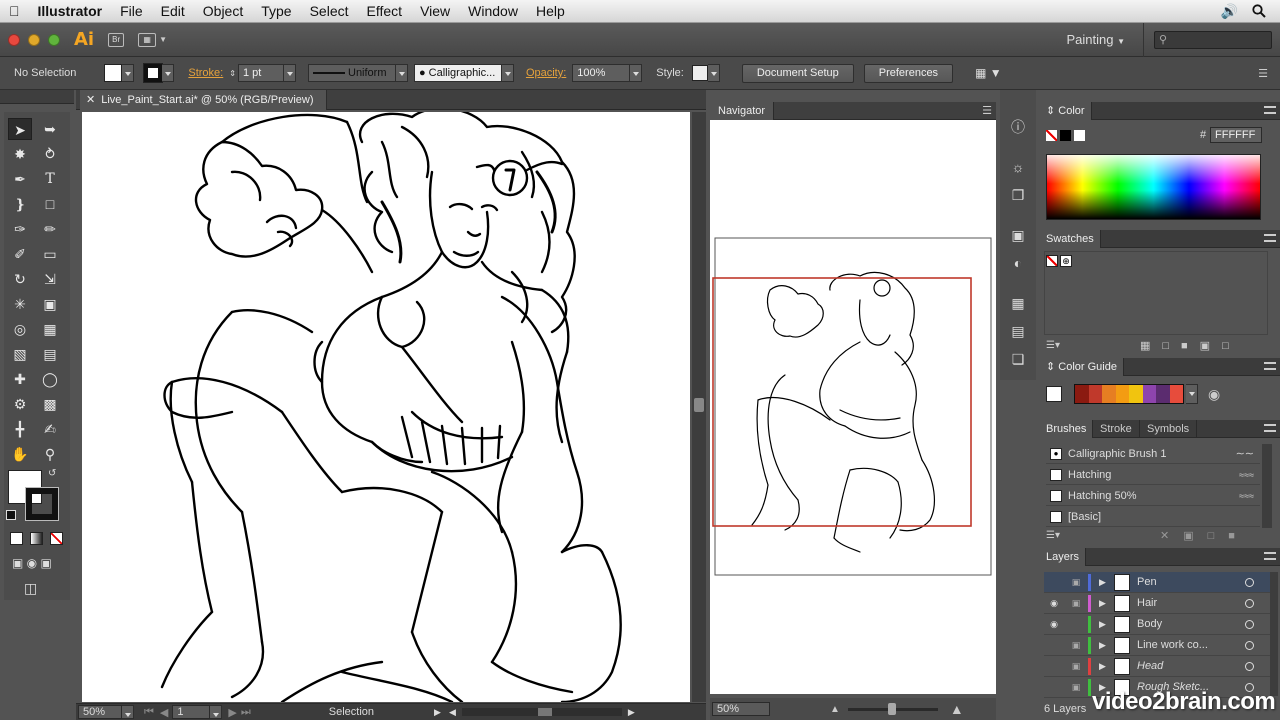 The image size is (1280, 720). I want to click on fill-dropdown, so click(128, 73).